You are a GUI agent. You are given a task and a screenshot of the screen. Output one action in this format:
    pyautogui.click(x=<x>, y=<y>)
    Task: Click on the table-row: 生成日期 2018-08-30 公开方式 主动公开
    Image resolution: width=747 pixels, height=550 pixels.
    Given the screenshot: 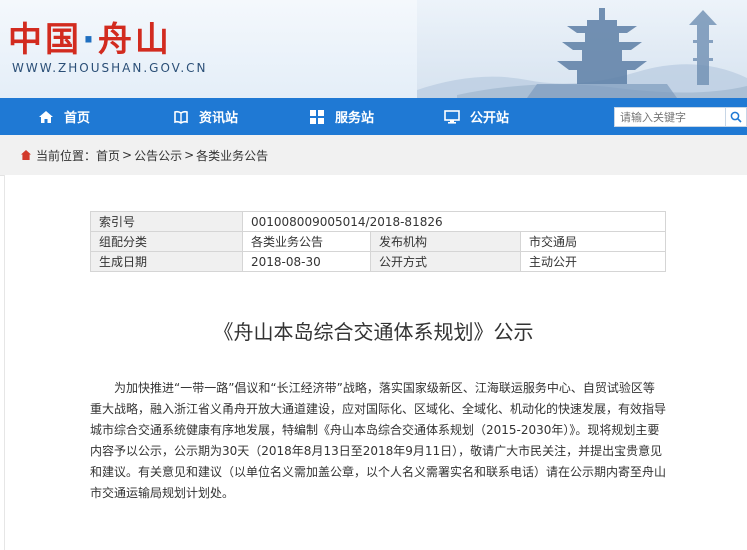 What is the action you would take?
    pyautogui.click(x=378, y=261)
    